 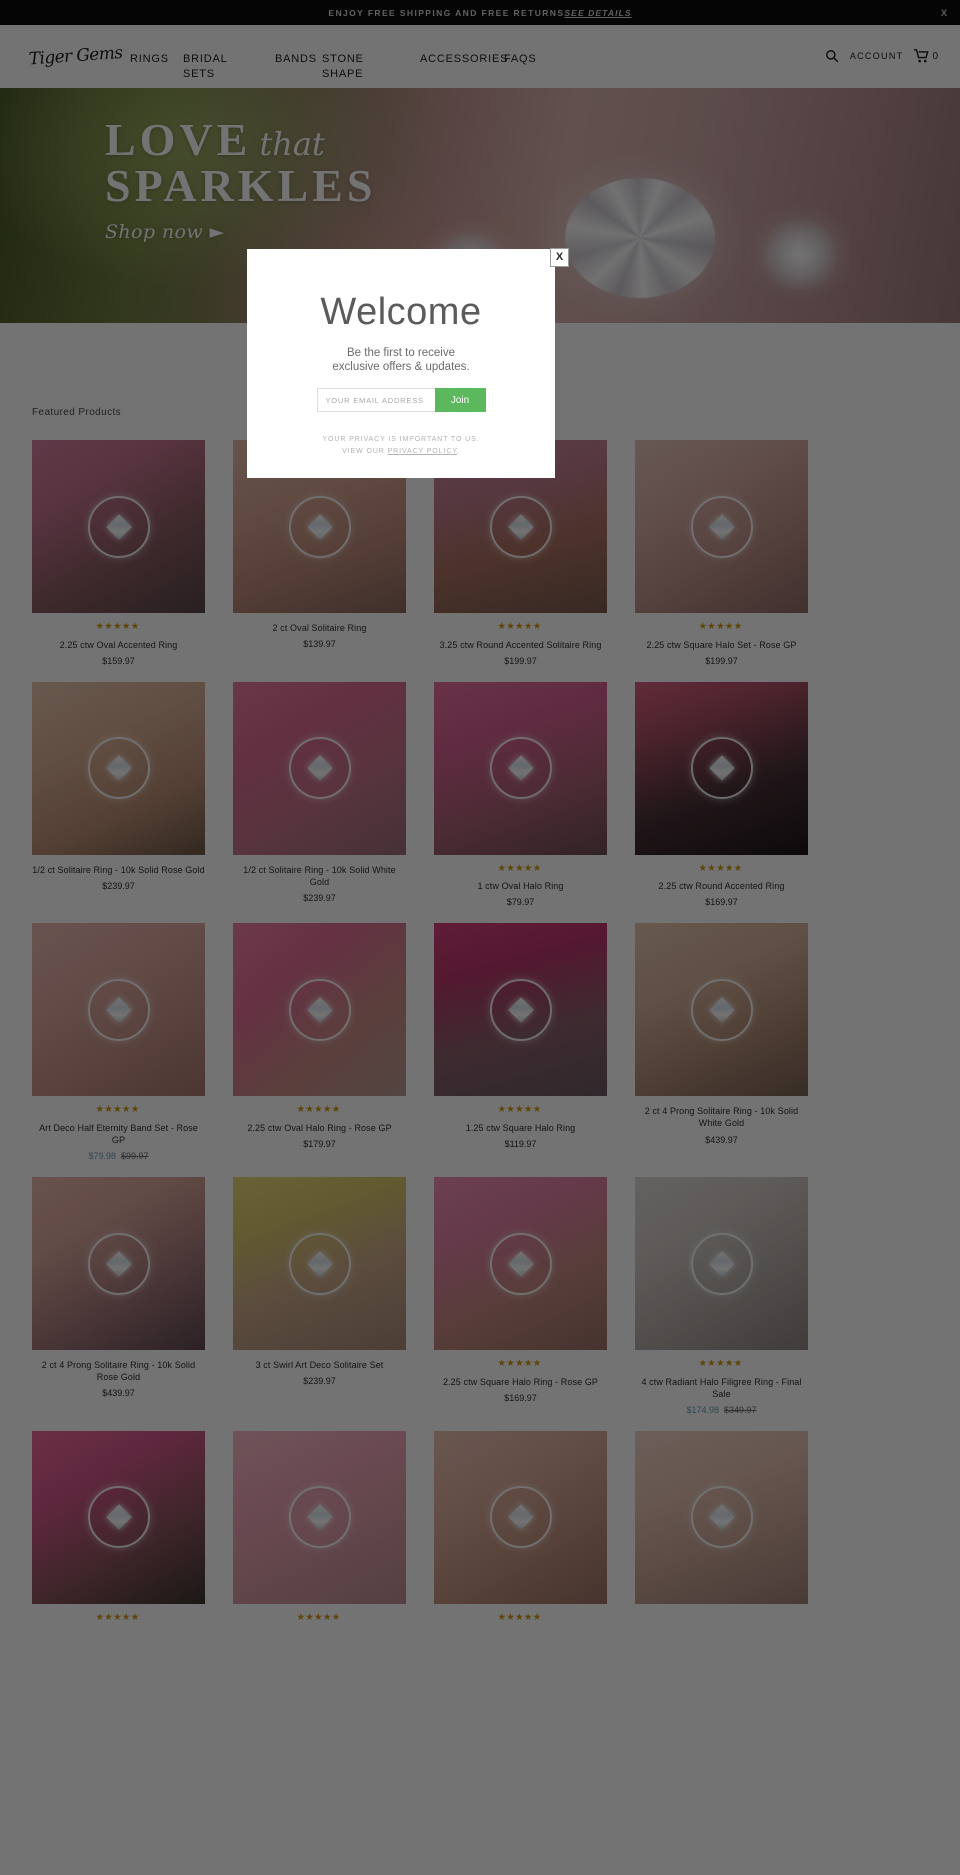 I want to click on modal-subtitle-line2: exclusive offers & updates., so click(x=401, y=367).